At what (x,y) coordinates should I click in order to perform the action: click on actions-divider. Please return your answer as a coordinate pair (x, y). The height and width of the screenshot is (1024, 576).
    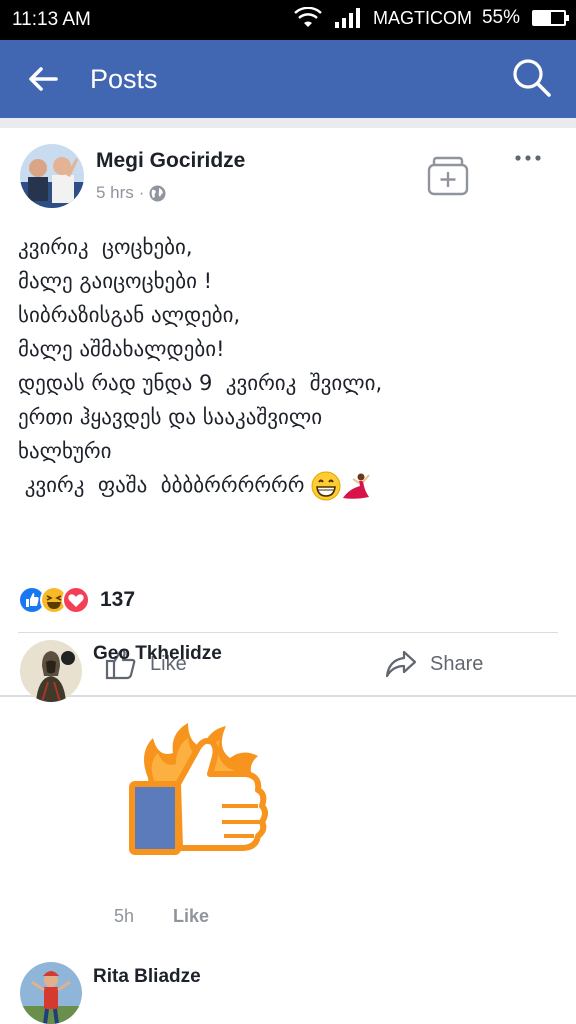
    Looking at the image, I should click on (288, 696).